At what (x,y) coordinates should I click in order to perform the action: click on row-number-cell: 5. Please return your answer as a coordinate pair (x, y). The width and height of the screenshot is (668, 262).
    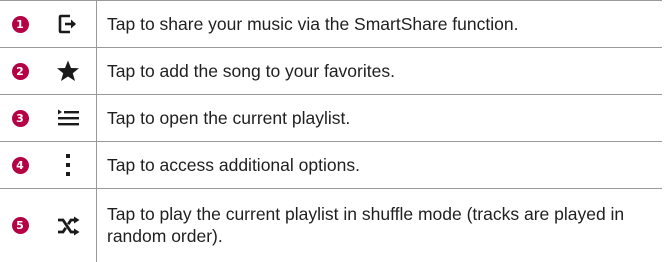
    Looking at the image, I should click on (20, 225).